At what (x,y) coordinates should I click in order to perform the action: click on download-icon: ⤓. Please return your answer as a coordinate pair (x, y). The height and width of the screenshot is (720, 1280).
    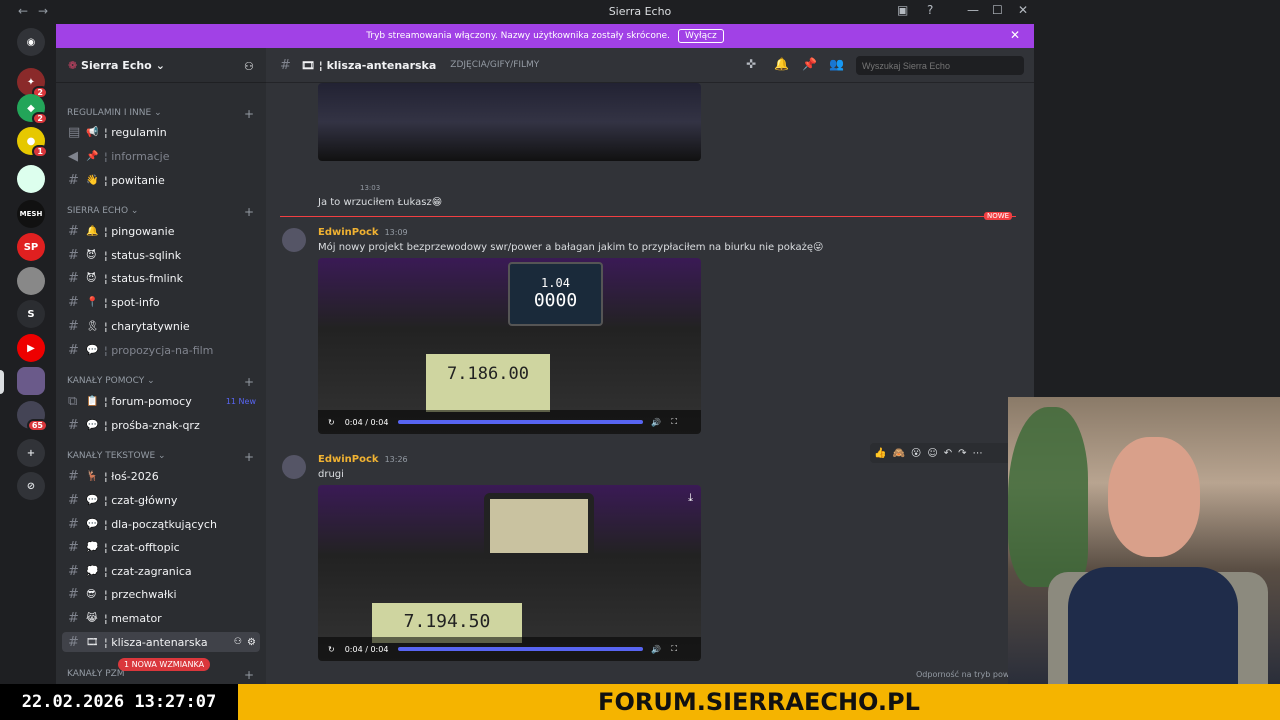
    Looking at the image, I should click on (690, 498).